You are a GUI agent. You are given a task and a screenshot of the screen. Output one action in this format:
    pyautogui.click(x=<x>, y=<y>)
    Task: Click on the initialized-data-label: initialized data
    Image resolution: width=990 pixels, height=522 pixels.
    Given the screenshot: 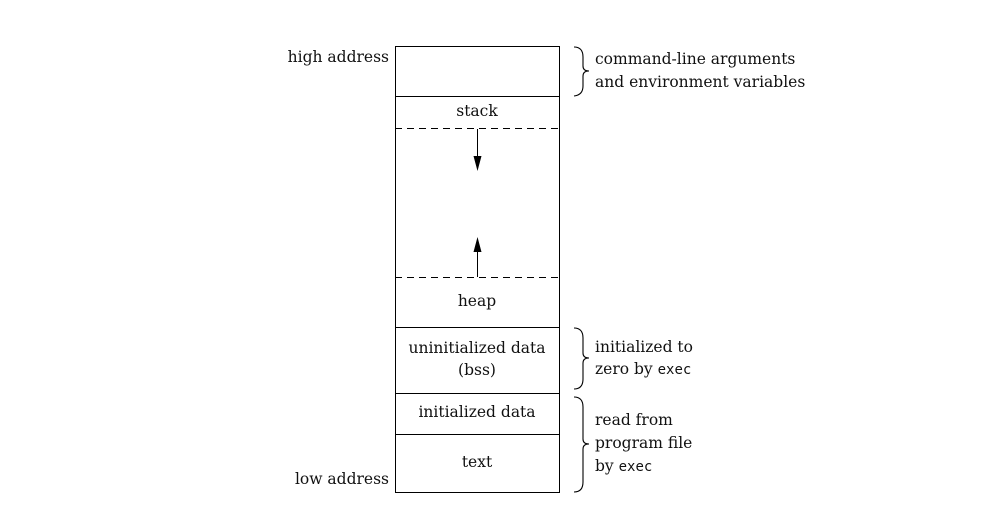 What is the action you would take?
    pyautogui.click(x=477, y=412)
    